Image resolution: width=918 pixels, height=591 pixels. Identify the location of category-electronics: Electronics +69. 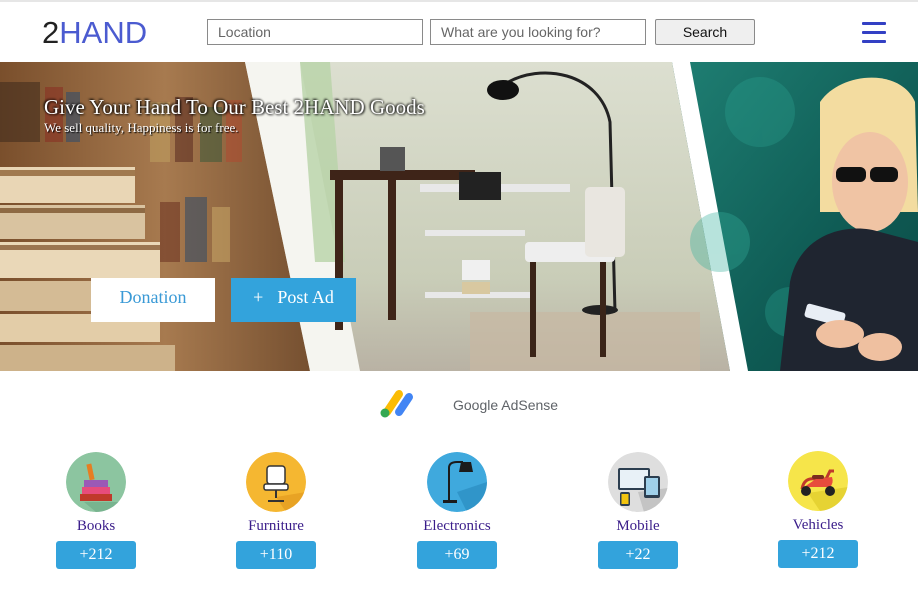
(457, 512).